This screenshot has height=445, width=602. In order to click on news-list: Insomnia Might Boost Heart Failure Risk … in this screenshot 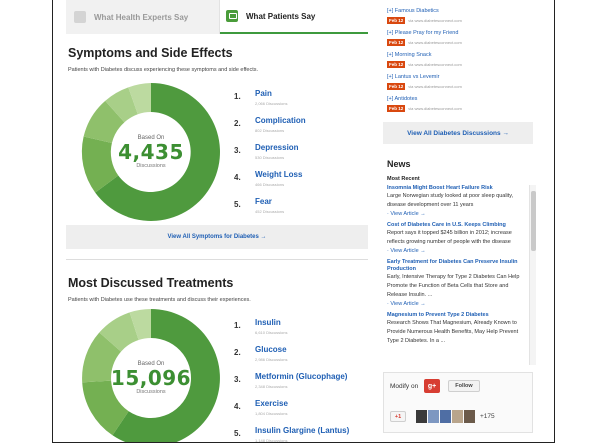, I will do `click(462, 275)`.